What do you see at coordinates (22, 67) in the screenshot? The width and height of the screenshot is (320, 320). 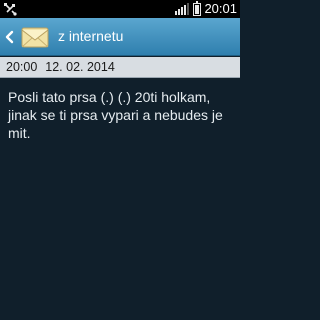 I see `message-time: 20:00` at bounding box center [22, 67].